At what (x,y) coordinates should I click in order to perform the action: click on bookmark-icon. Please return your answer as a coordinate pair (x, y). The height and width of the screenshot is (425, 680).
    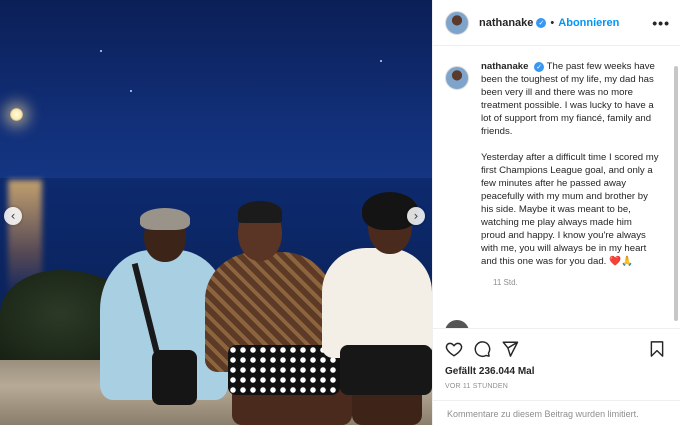
    Looking at the image, I should click on (657, 349).